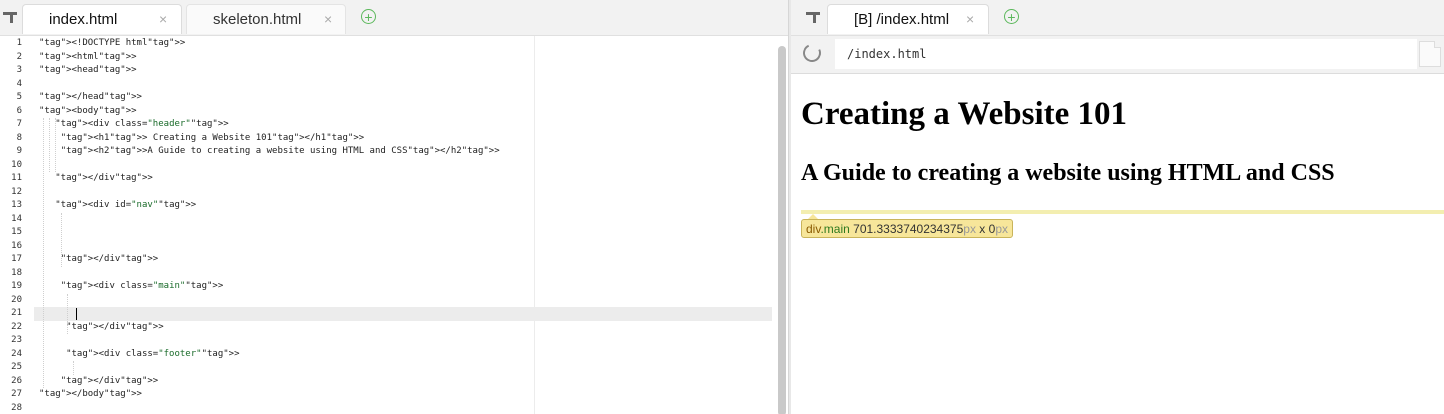 Image resolution: width=1444 pixels, height=414 pixels. Describe the element at coordinates (16, 353) in the screenshot. I see `line-number: 24` at that location.